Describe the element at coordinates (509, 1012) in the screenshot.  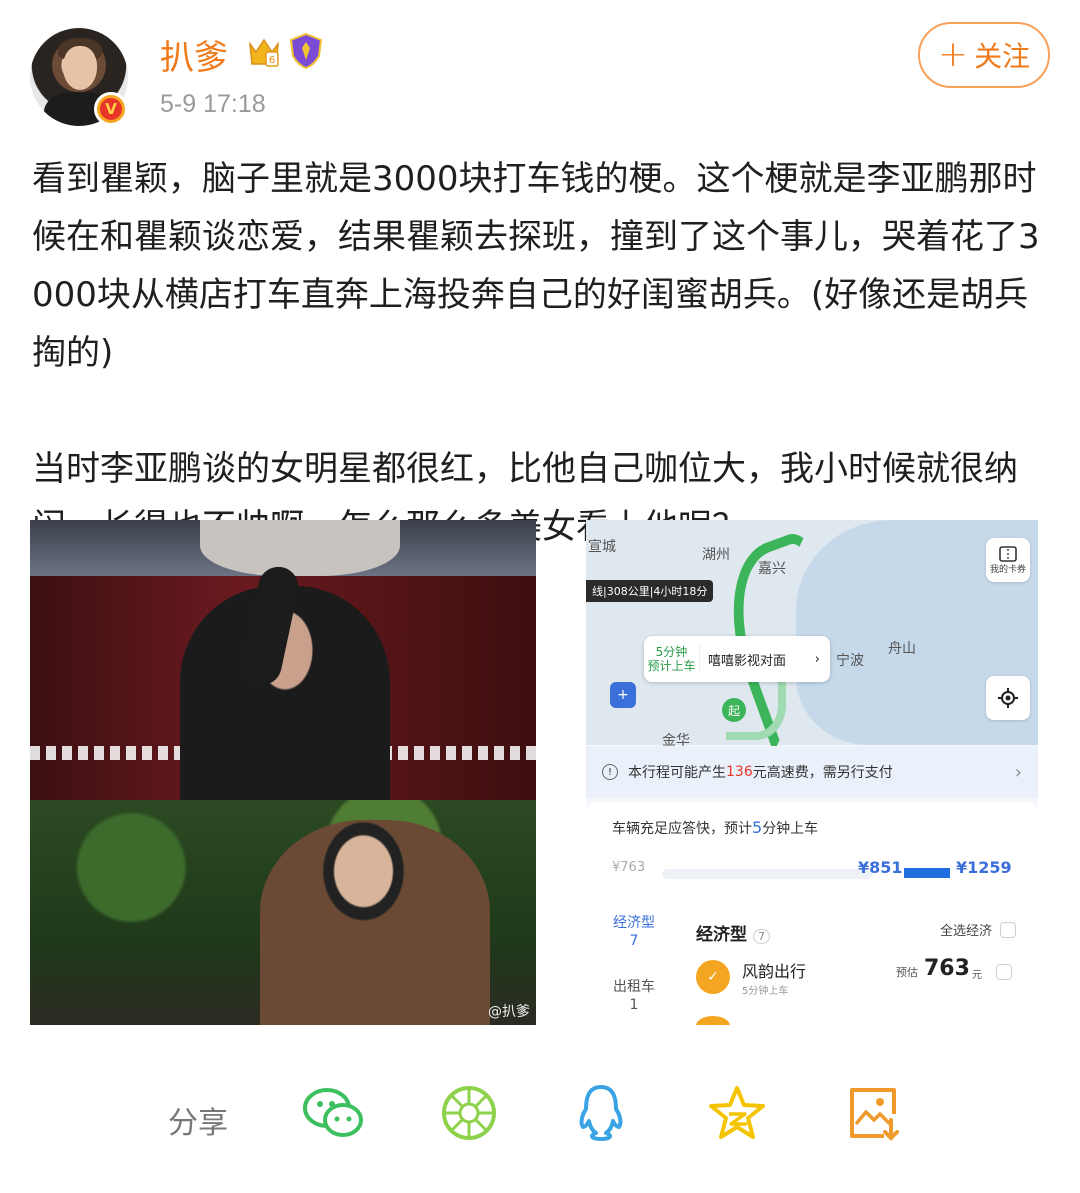
I see `image-watermark: @扒爹` at that location.